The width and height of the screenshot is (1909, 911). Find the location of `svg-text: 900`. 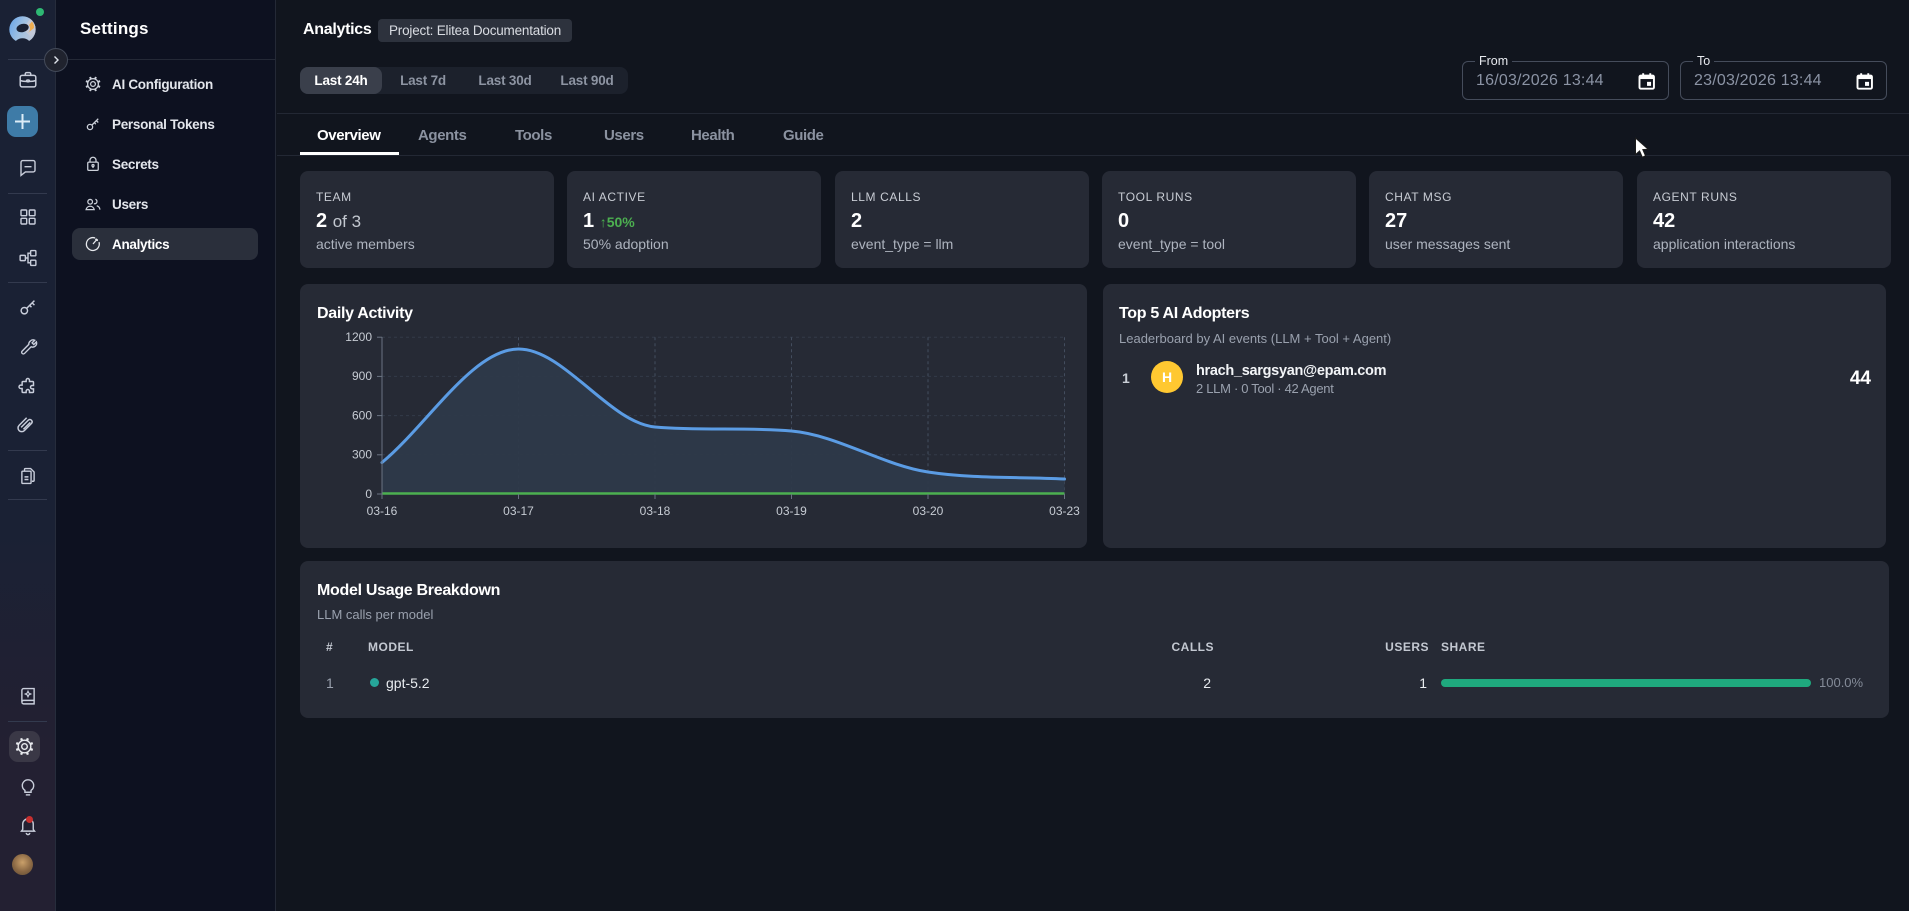

svg-text: 900 is located at coordinates (362, 376).